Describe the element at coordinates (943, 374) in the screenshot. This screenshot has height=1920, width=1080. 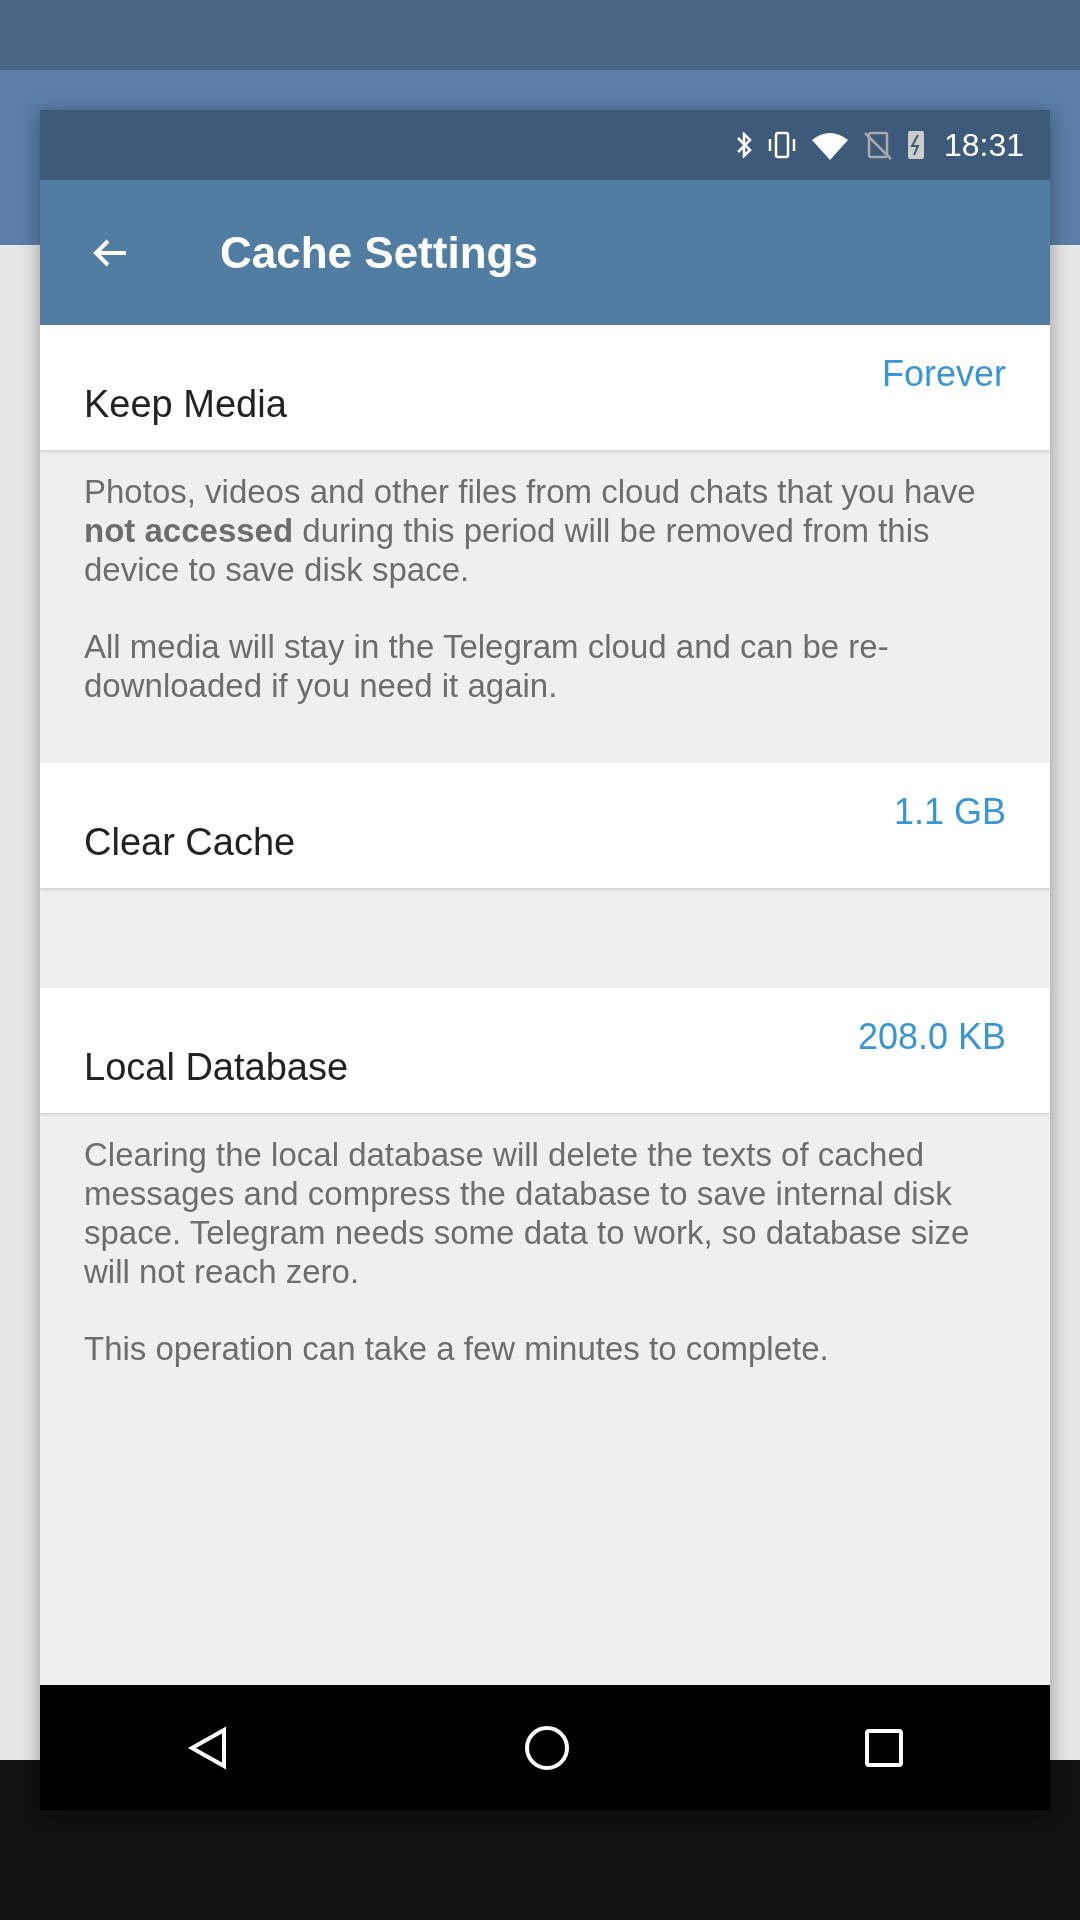
I see `row-value: Forever` at that location.